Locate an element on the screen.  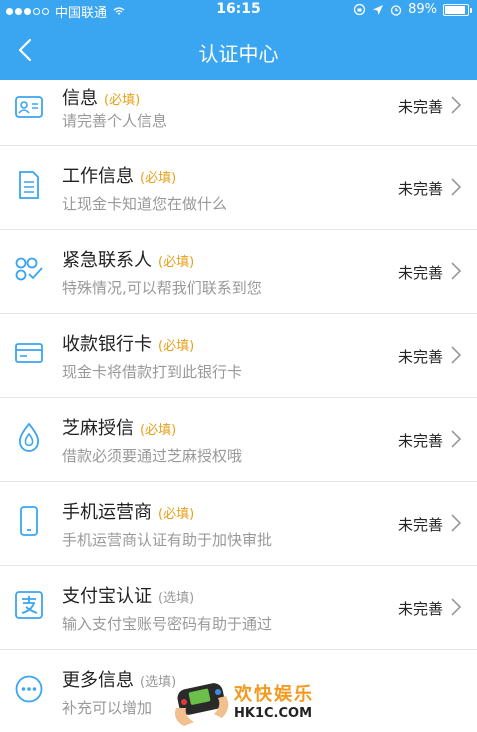
item-subtitle: 补充可以增加 is located at coordinates (107, 708).